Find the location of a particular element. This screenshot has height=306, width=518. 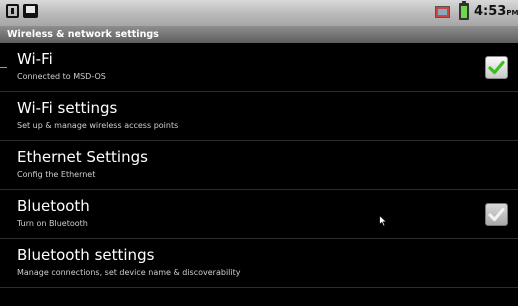

setting-summary: Set up & manage wireless access points is located at coordinates (98, 125).